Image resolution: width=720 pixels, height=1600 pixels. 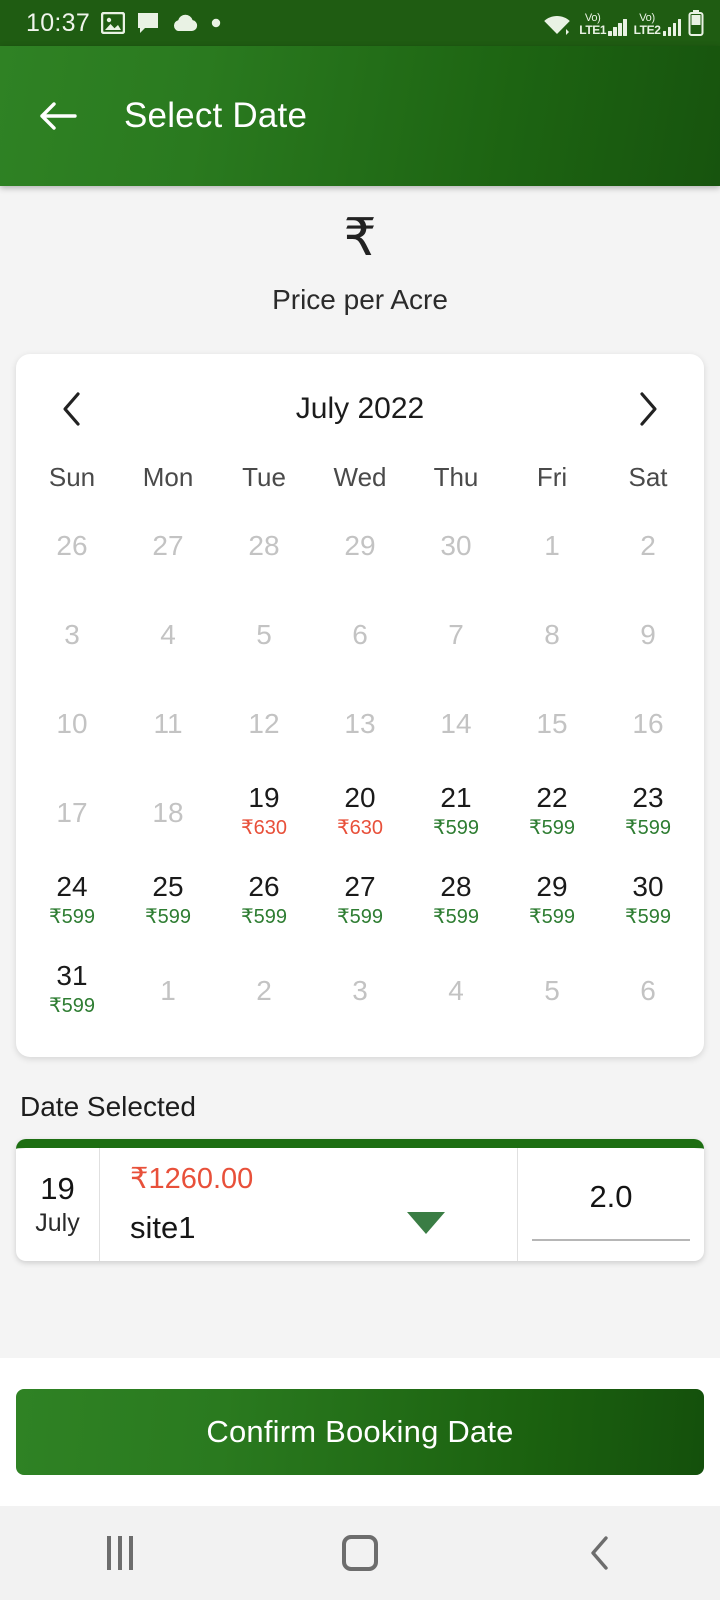 What do you see at coordinates (72, 975) in the screenshot?
I see `calendar-day-number: 31` at bounding box center [72, 975].